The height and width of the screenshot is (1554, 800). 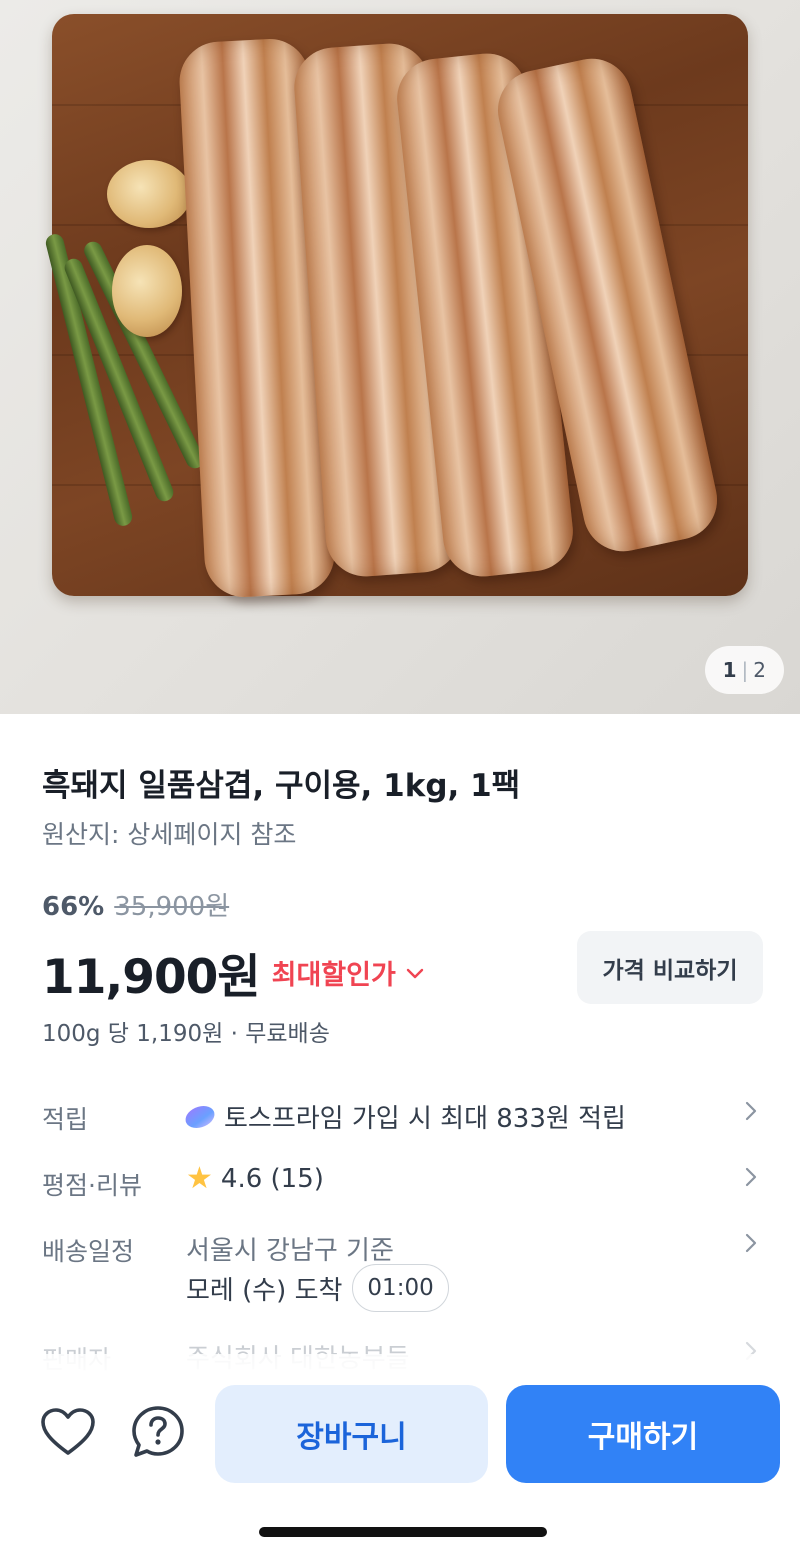 What do you see at coordinates (186, 1034) in the screenshot?
I see `unit-price-shipping: 100g 당 1,190원 · 무료배송` at bounding box center [186, 1034].